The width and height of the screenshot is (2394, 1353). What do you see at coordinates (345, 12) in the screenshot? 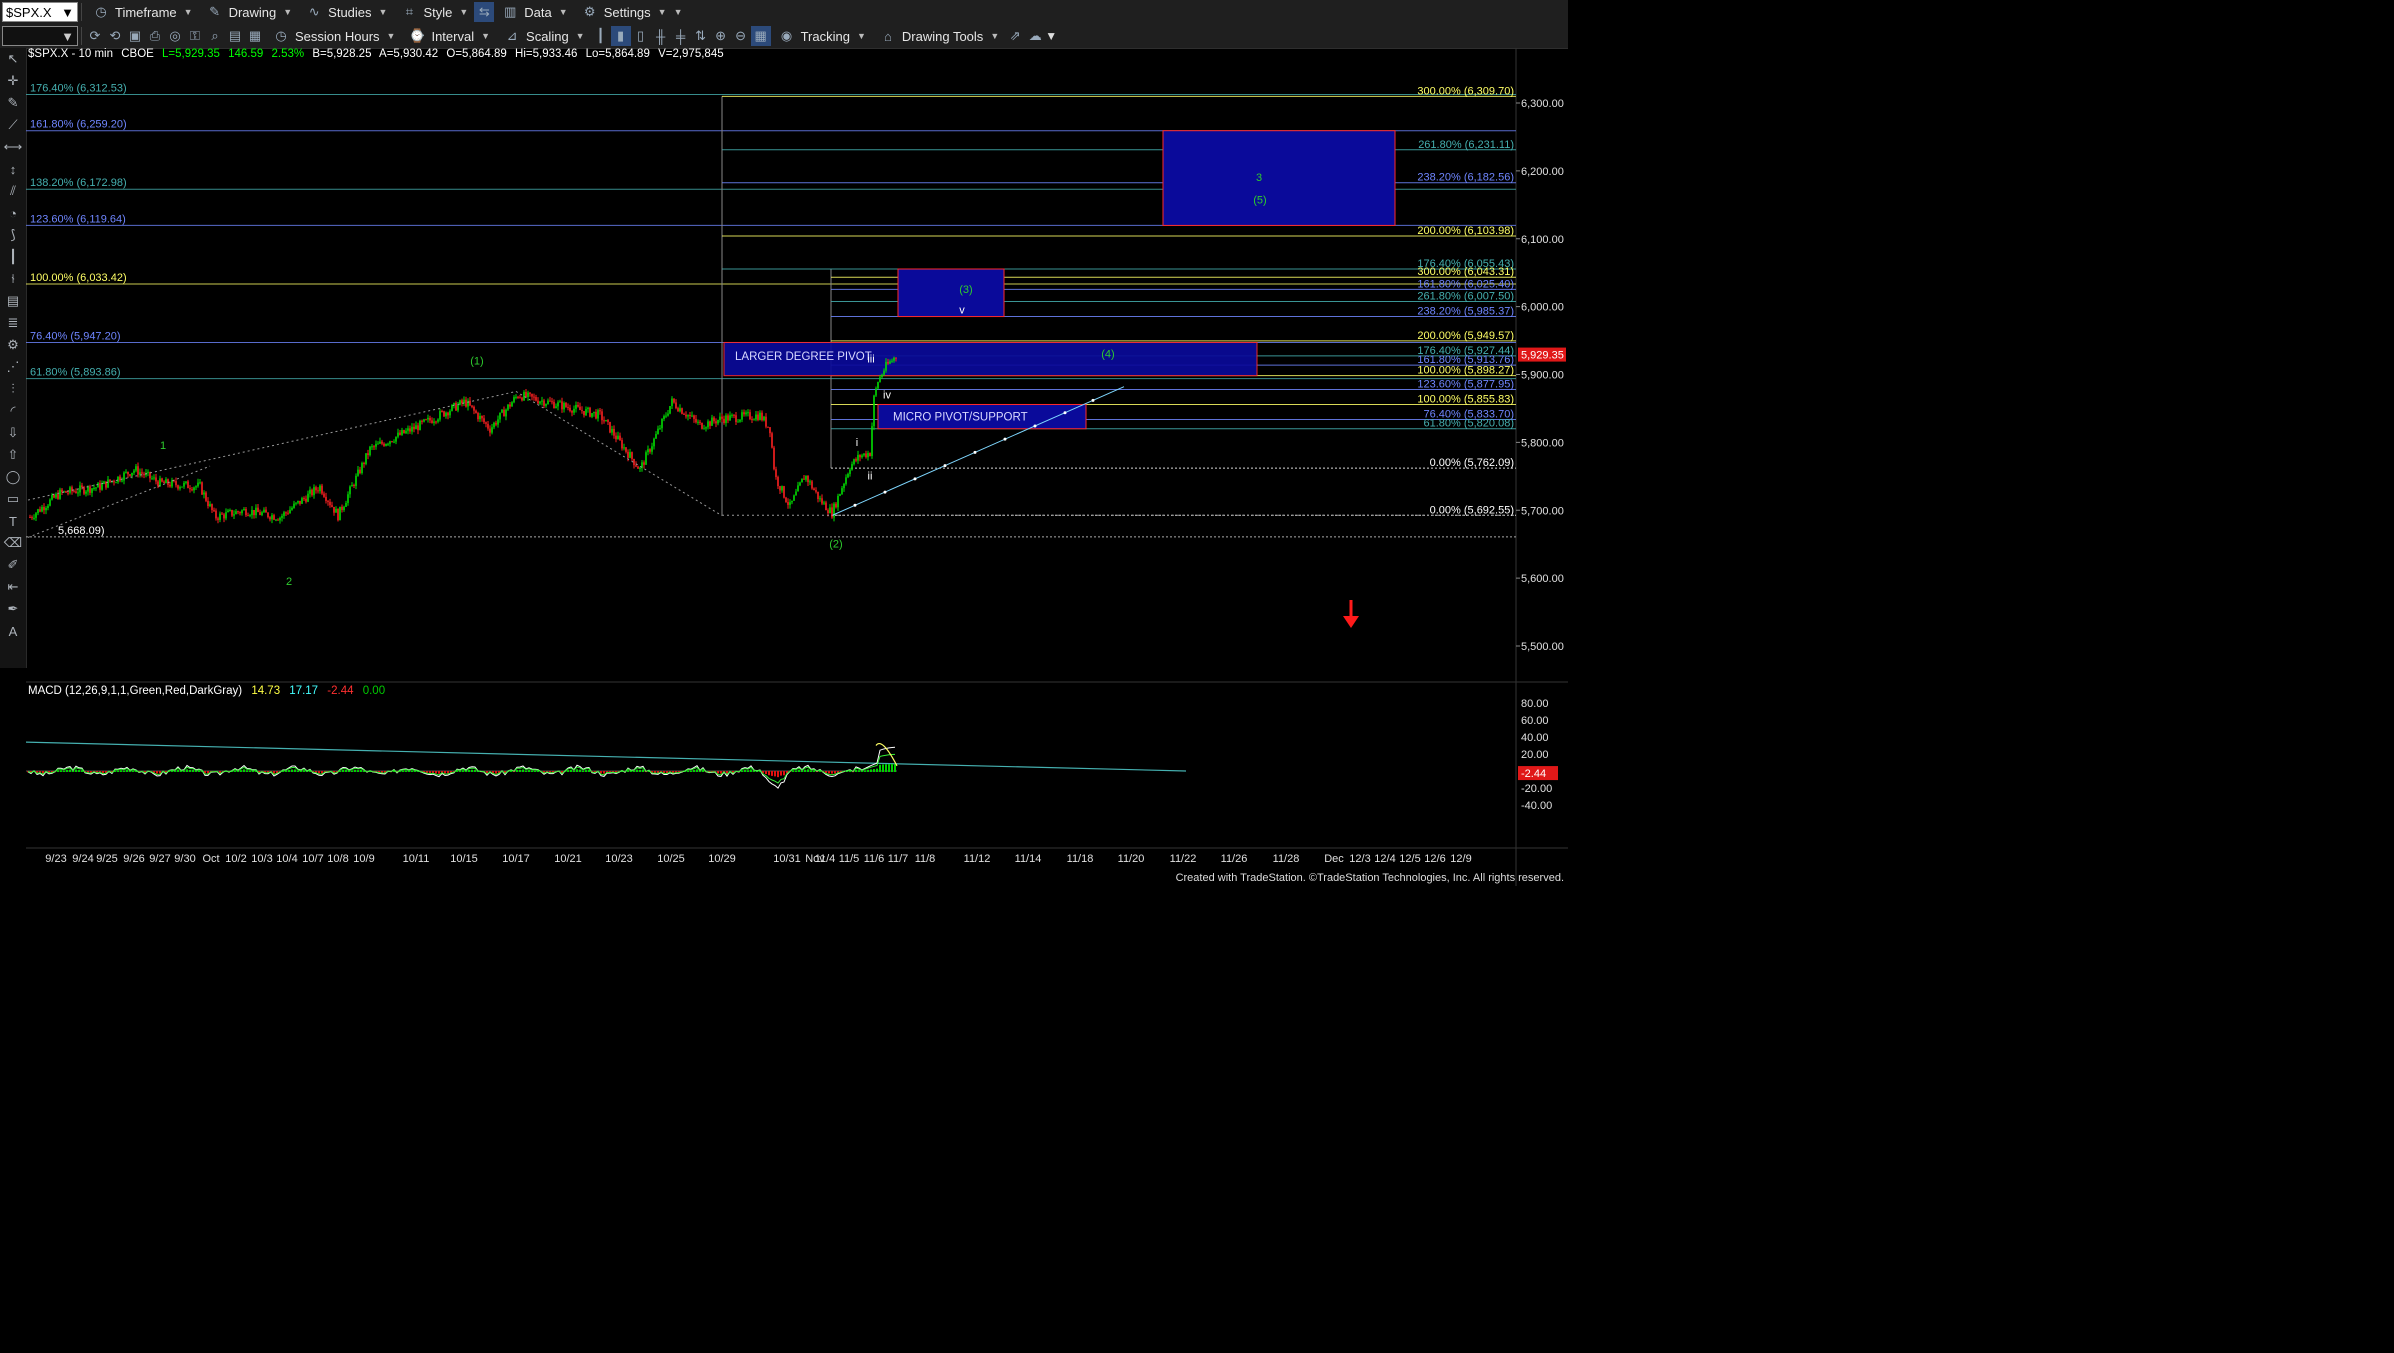
I see `studies-menu: ∿ Studies ▼` at bounding box center [345, 12].